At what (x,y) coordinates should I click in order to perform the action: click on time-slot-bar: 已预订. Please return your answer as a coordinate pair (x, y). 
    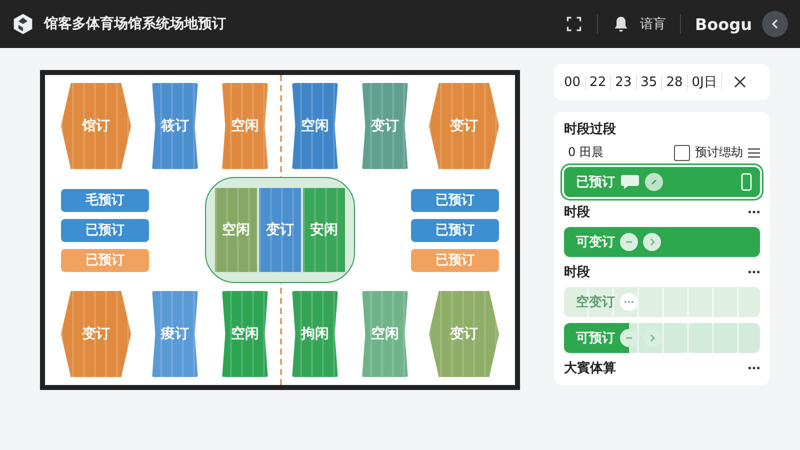
    Looking at the image, I should click on (662, 182).